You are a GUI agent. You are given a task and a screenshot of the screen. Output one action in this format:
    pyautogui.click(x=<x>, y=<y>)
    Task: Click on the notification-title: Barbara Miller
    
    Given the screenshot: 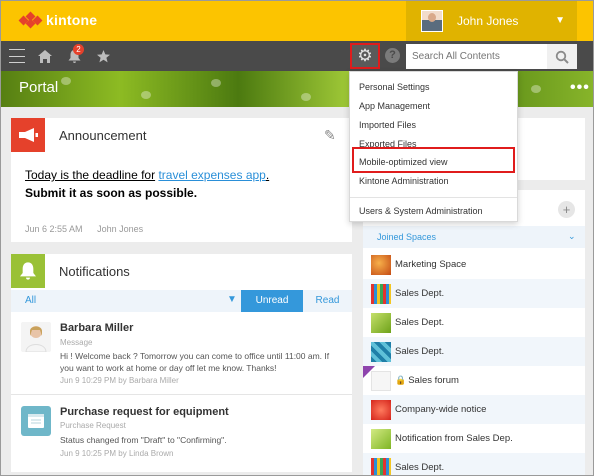 What is the action you would take?
    pyautogui.click(x=97, y=328)
    